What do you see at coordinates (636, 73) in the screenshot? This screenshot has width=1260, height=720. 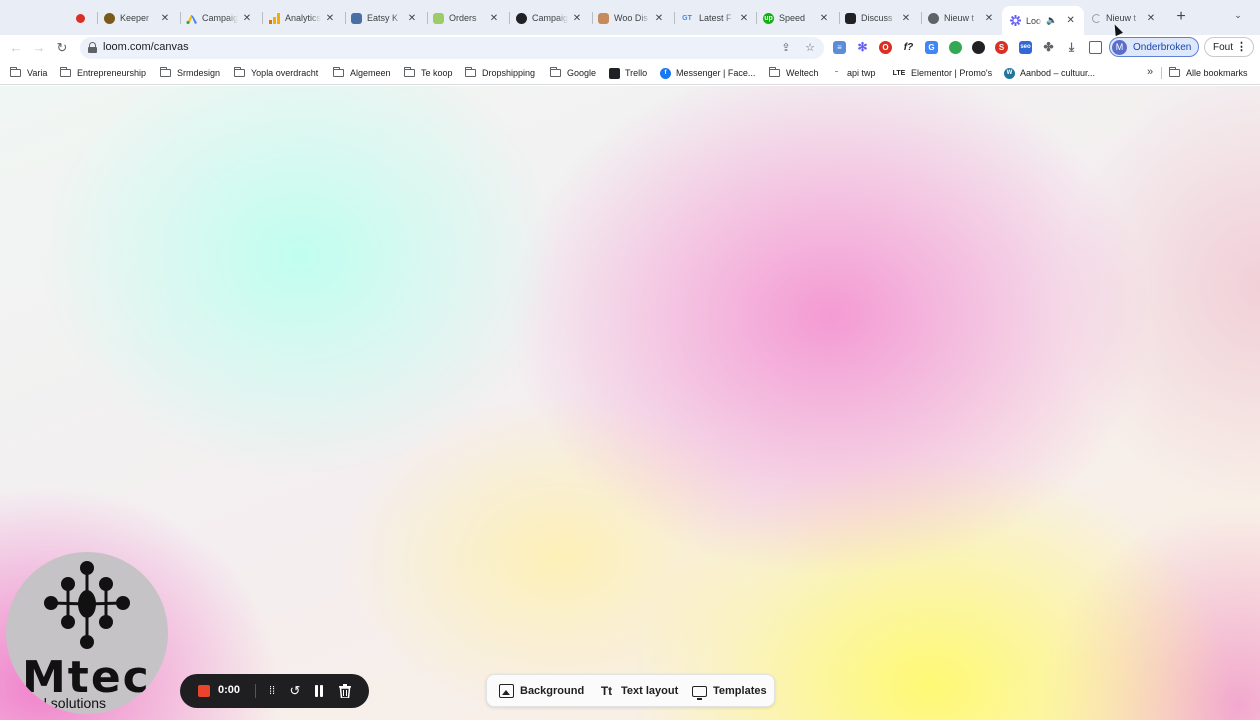 I see `bookmark-label: Trello` at bounding box center [636, 73].